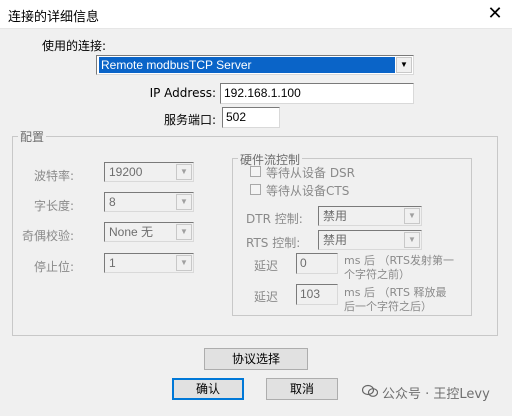 This screenshot has height=416, width=512. Describe the element at coordinates (311, 173) in the screenshot. I see `dsr-label: 等待从设备 DSR` at that location.